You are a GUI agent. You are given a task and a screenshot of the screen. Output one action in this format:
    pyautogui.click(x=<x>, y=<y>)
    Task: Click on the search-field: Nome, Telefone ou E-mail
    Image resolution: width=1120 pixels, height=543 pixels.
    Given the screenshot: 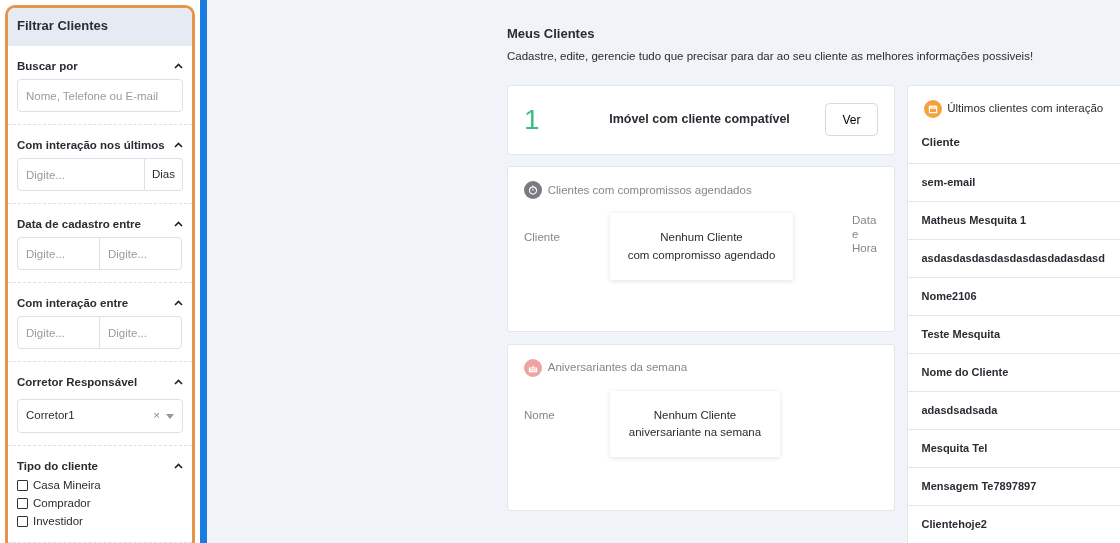 What is the action you would take?
    pyautogui.click(x=100, y=95)
    